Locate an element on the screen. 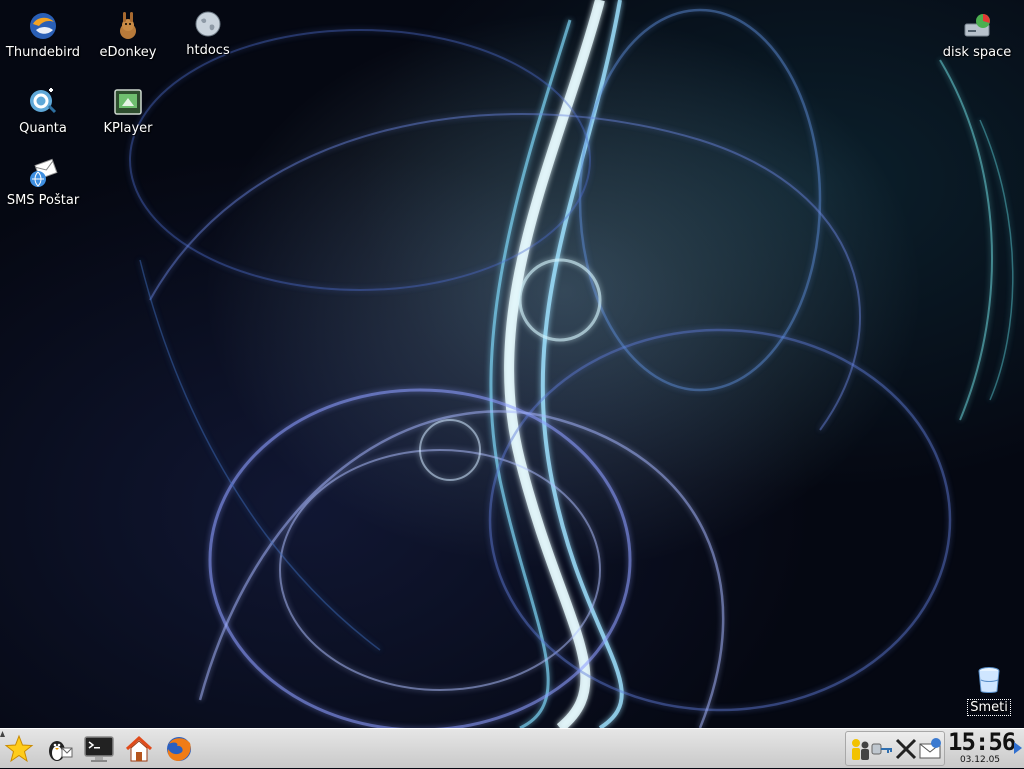 The width and height of the screenshot is (1024, 769). desktop-icon-label: eDonkey is located at coordinates (128, 52).